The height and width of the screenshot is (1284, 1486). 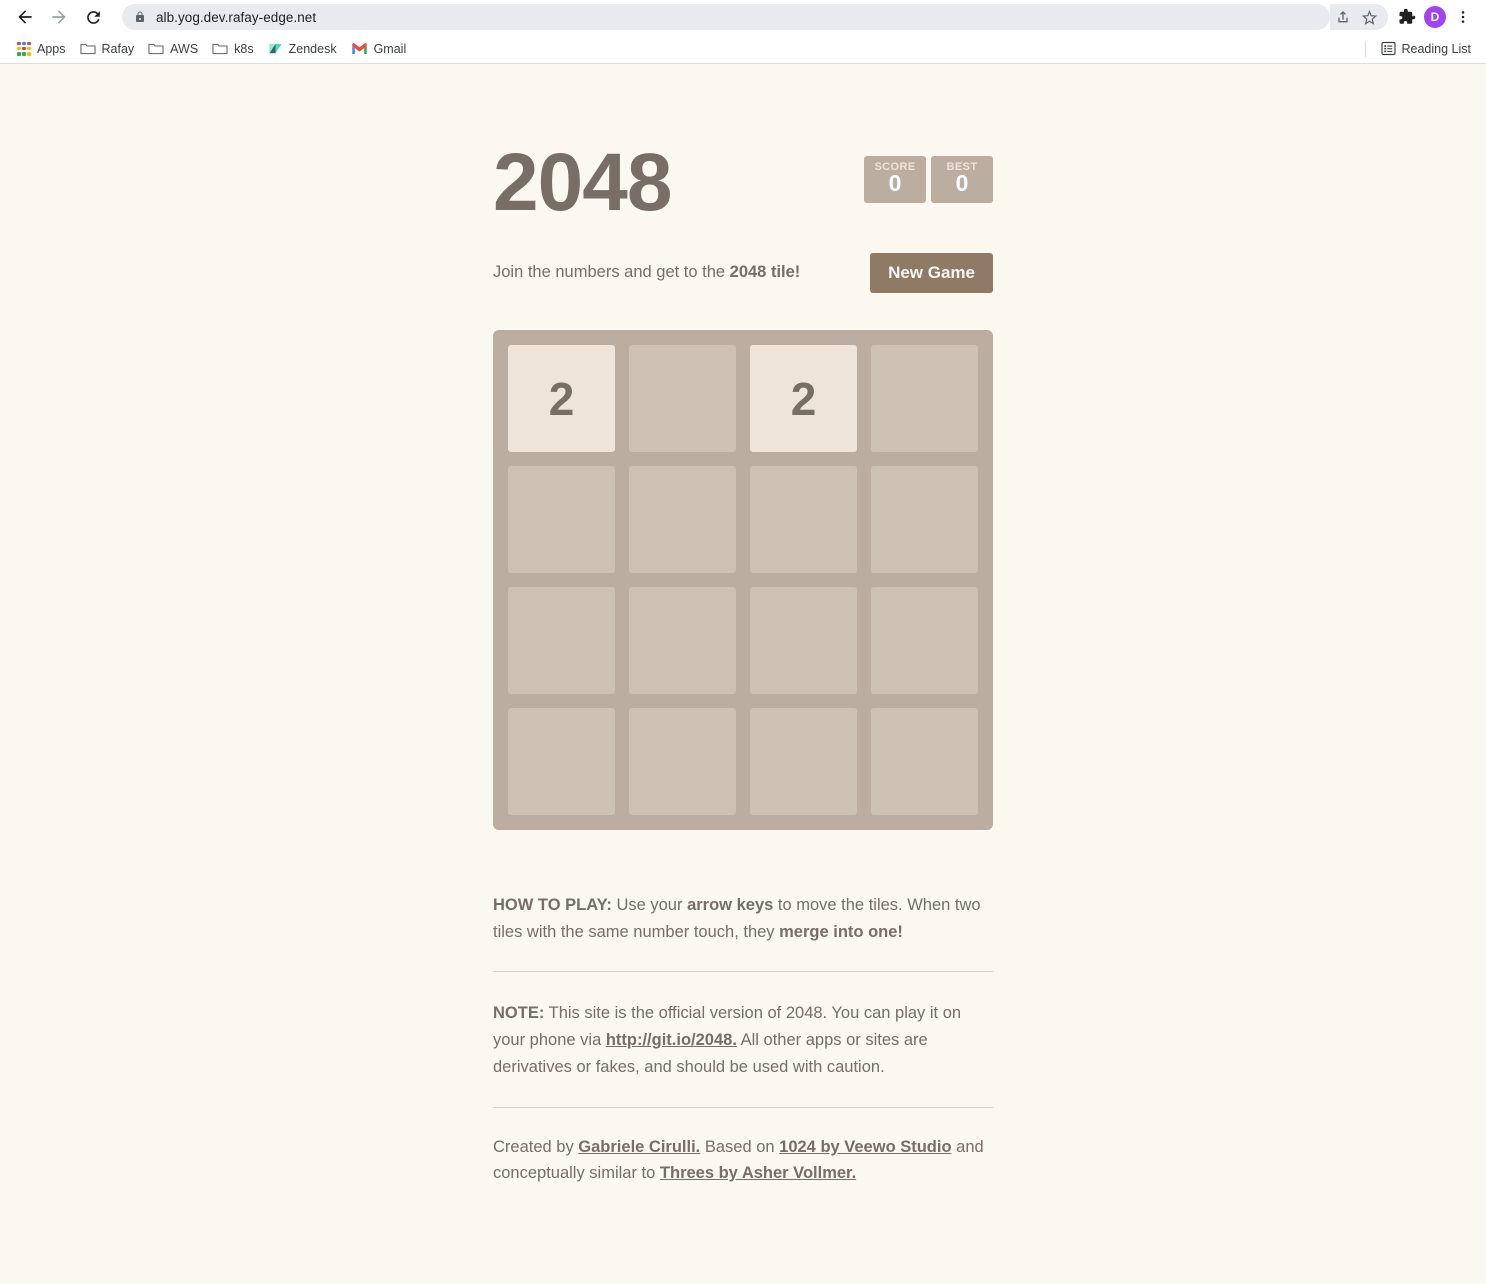 What do you see at coordinates (232, 49) in the screenshot?
I see `bookmark-k8s: k8s` at bounding box center [232, 49].